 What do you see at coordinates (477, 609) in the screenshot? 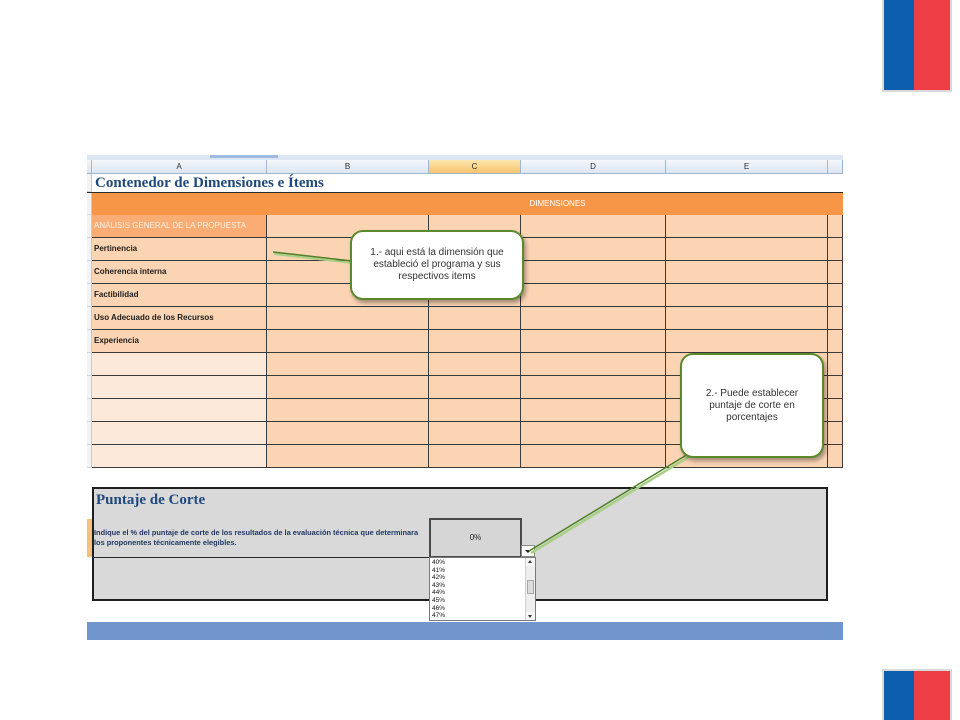
I see `dropdown-option: 46%` at bounding box center [477, 609].